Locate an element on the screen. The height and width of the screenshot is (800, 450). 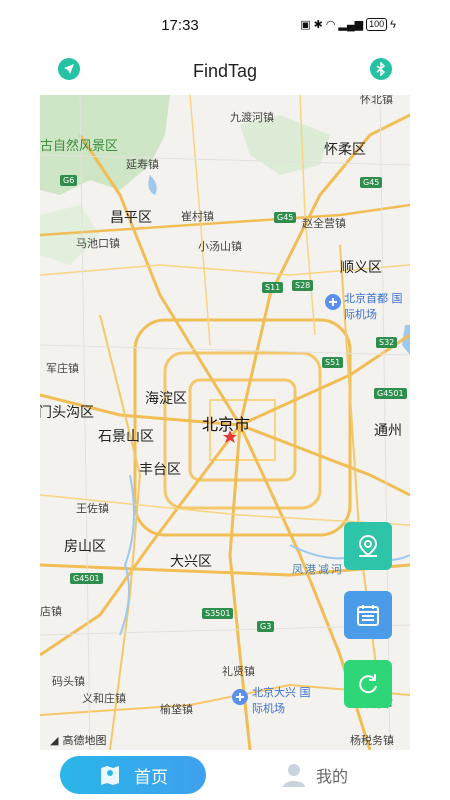
map-label: 怀柔区 is located at coordinates (345, 150).